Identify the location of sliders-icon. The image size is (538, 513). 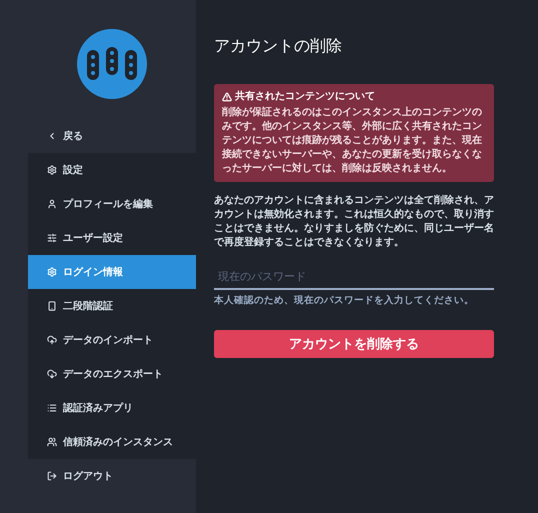
(52, 238).